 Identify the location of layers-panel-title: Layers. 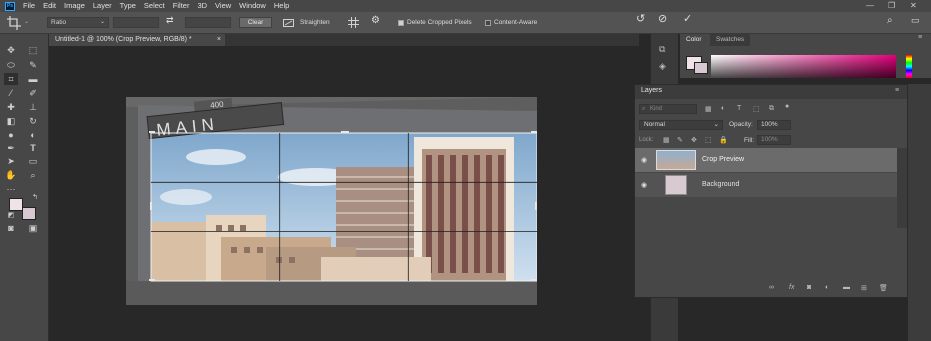
(651, 90).